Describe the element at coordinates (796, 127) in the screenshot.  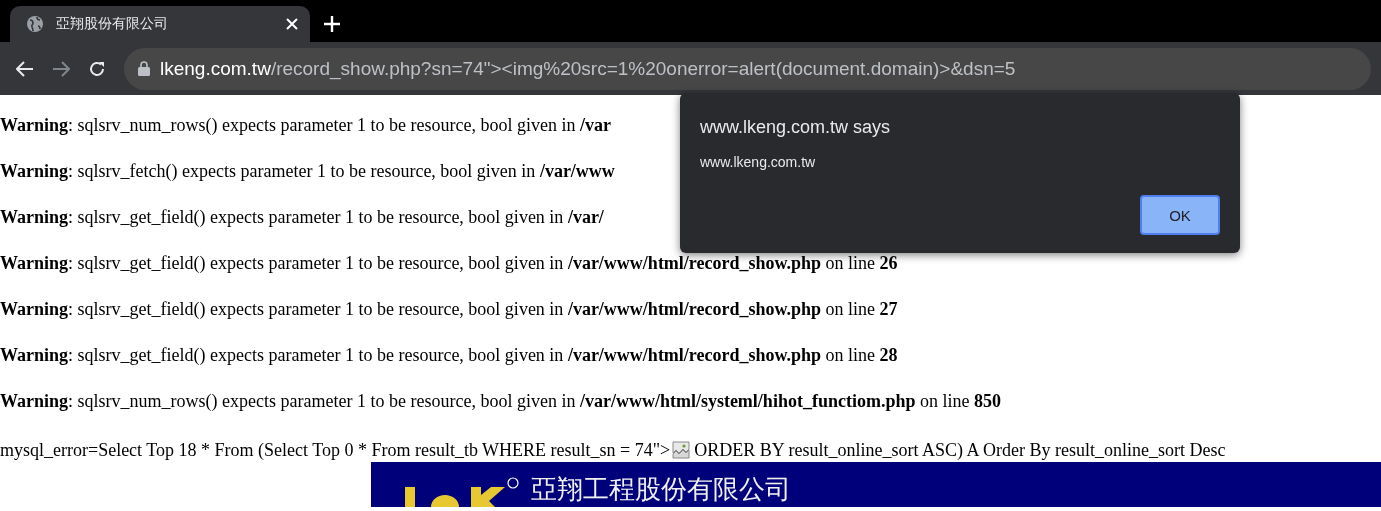
I see `dialog-title: www.lkeng.com.tw says` at that location.